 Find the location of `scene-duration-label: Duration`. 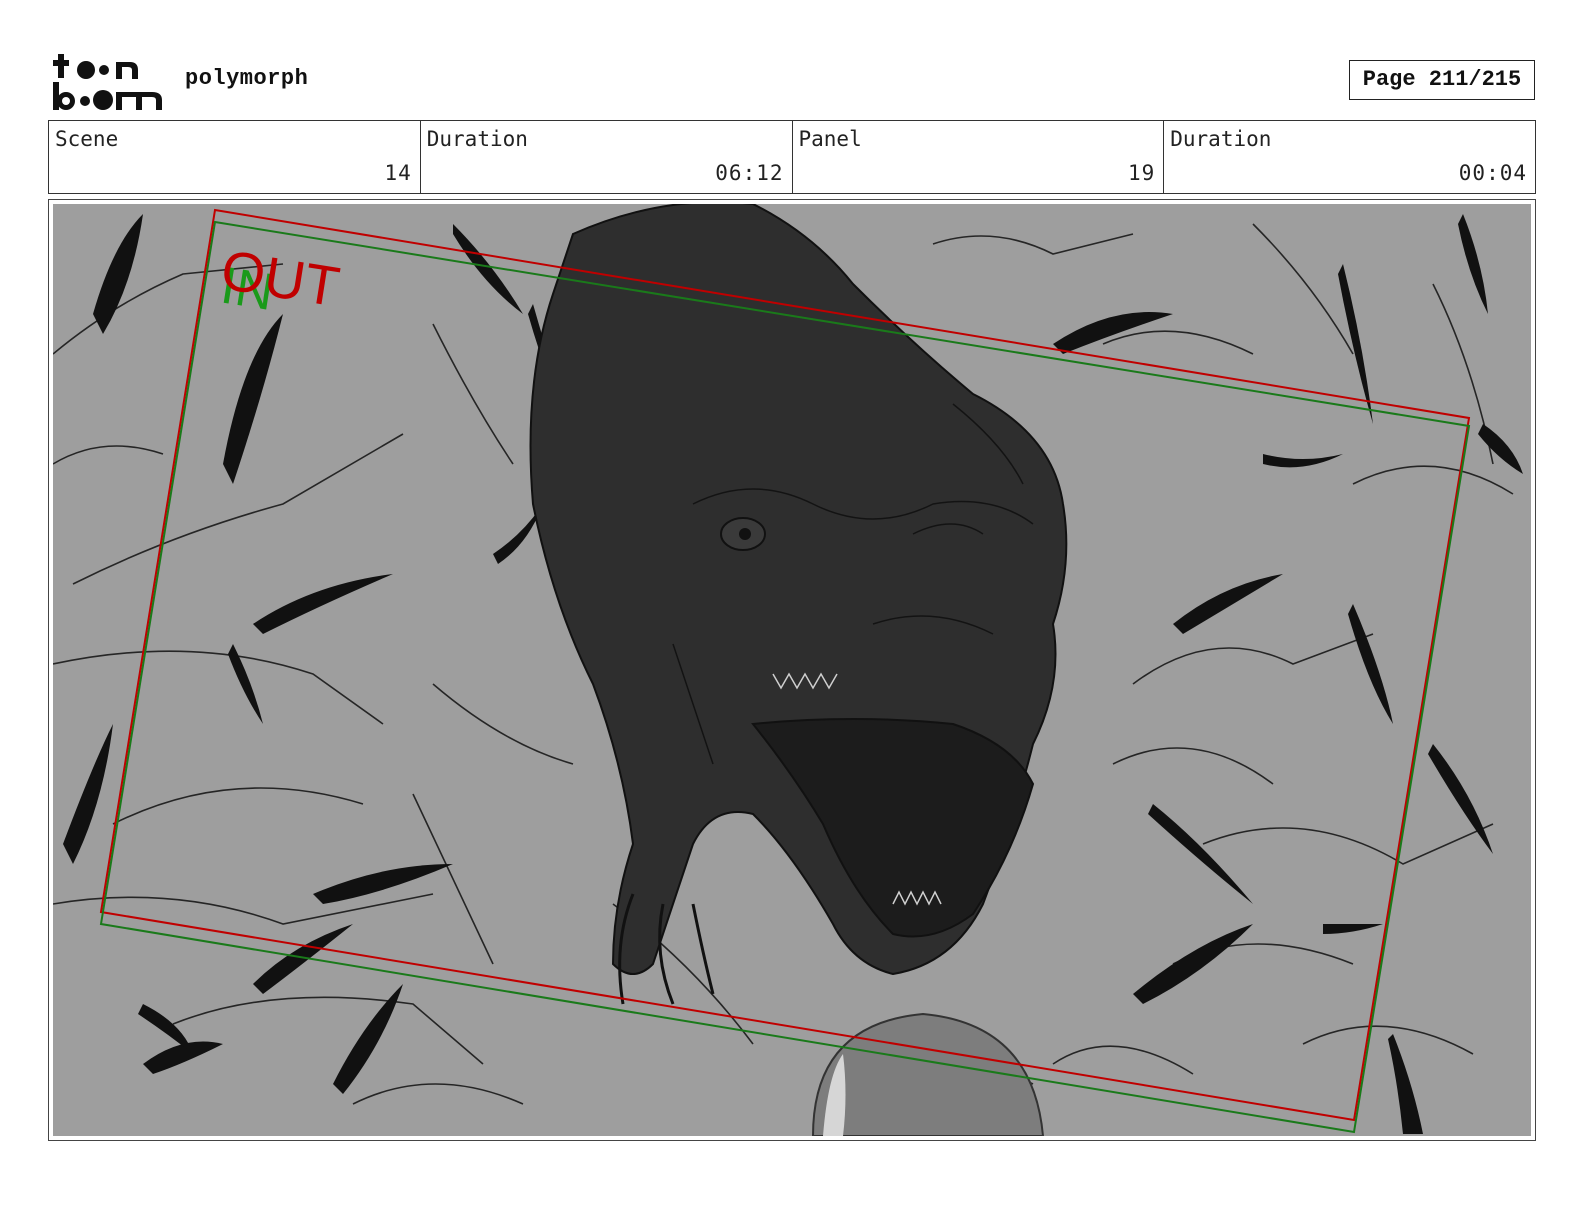

scene-duration-label: Duration is located at coordinates (477, 139).